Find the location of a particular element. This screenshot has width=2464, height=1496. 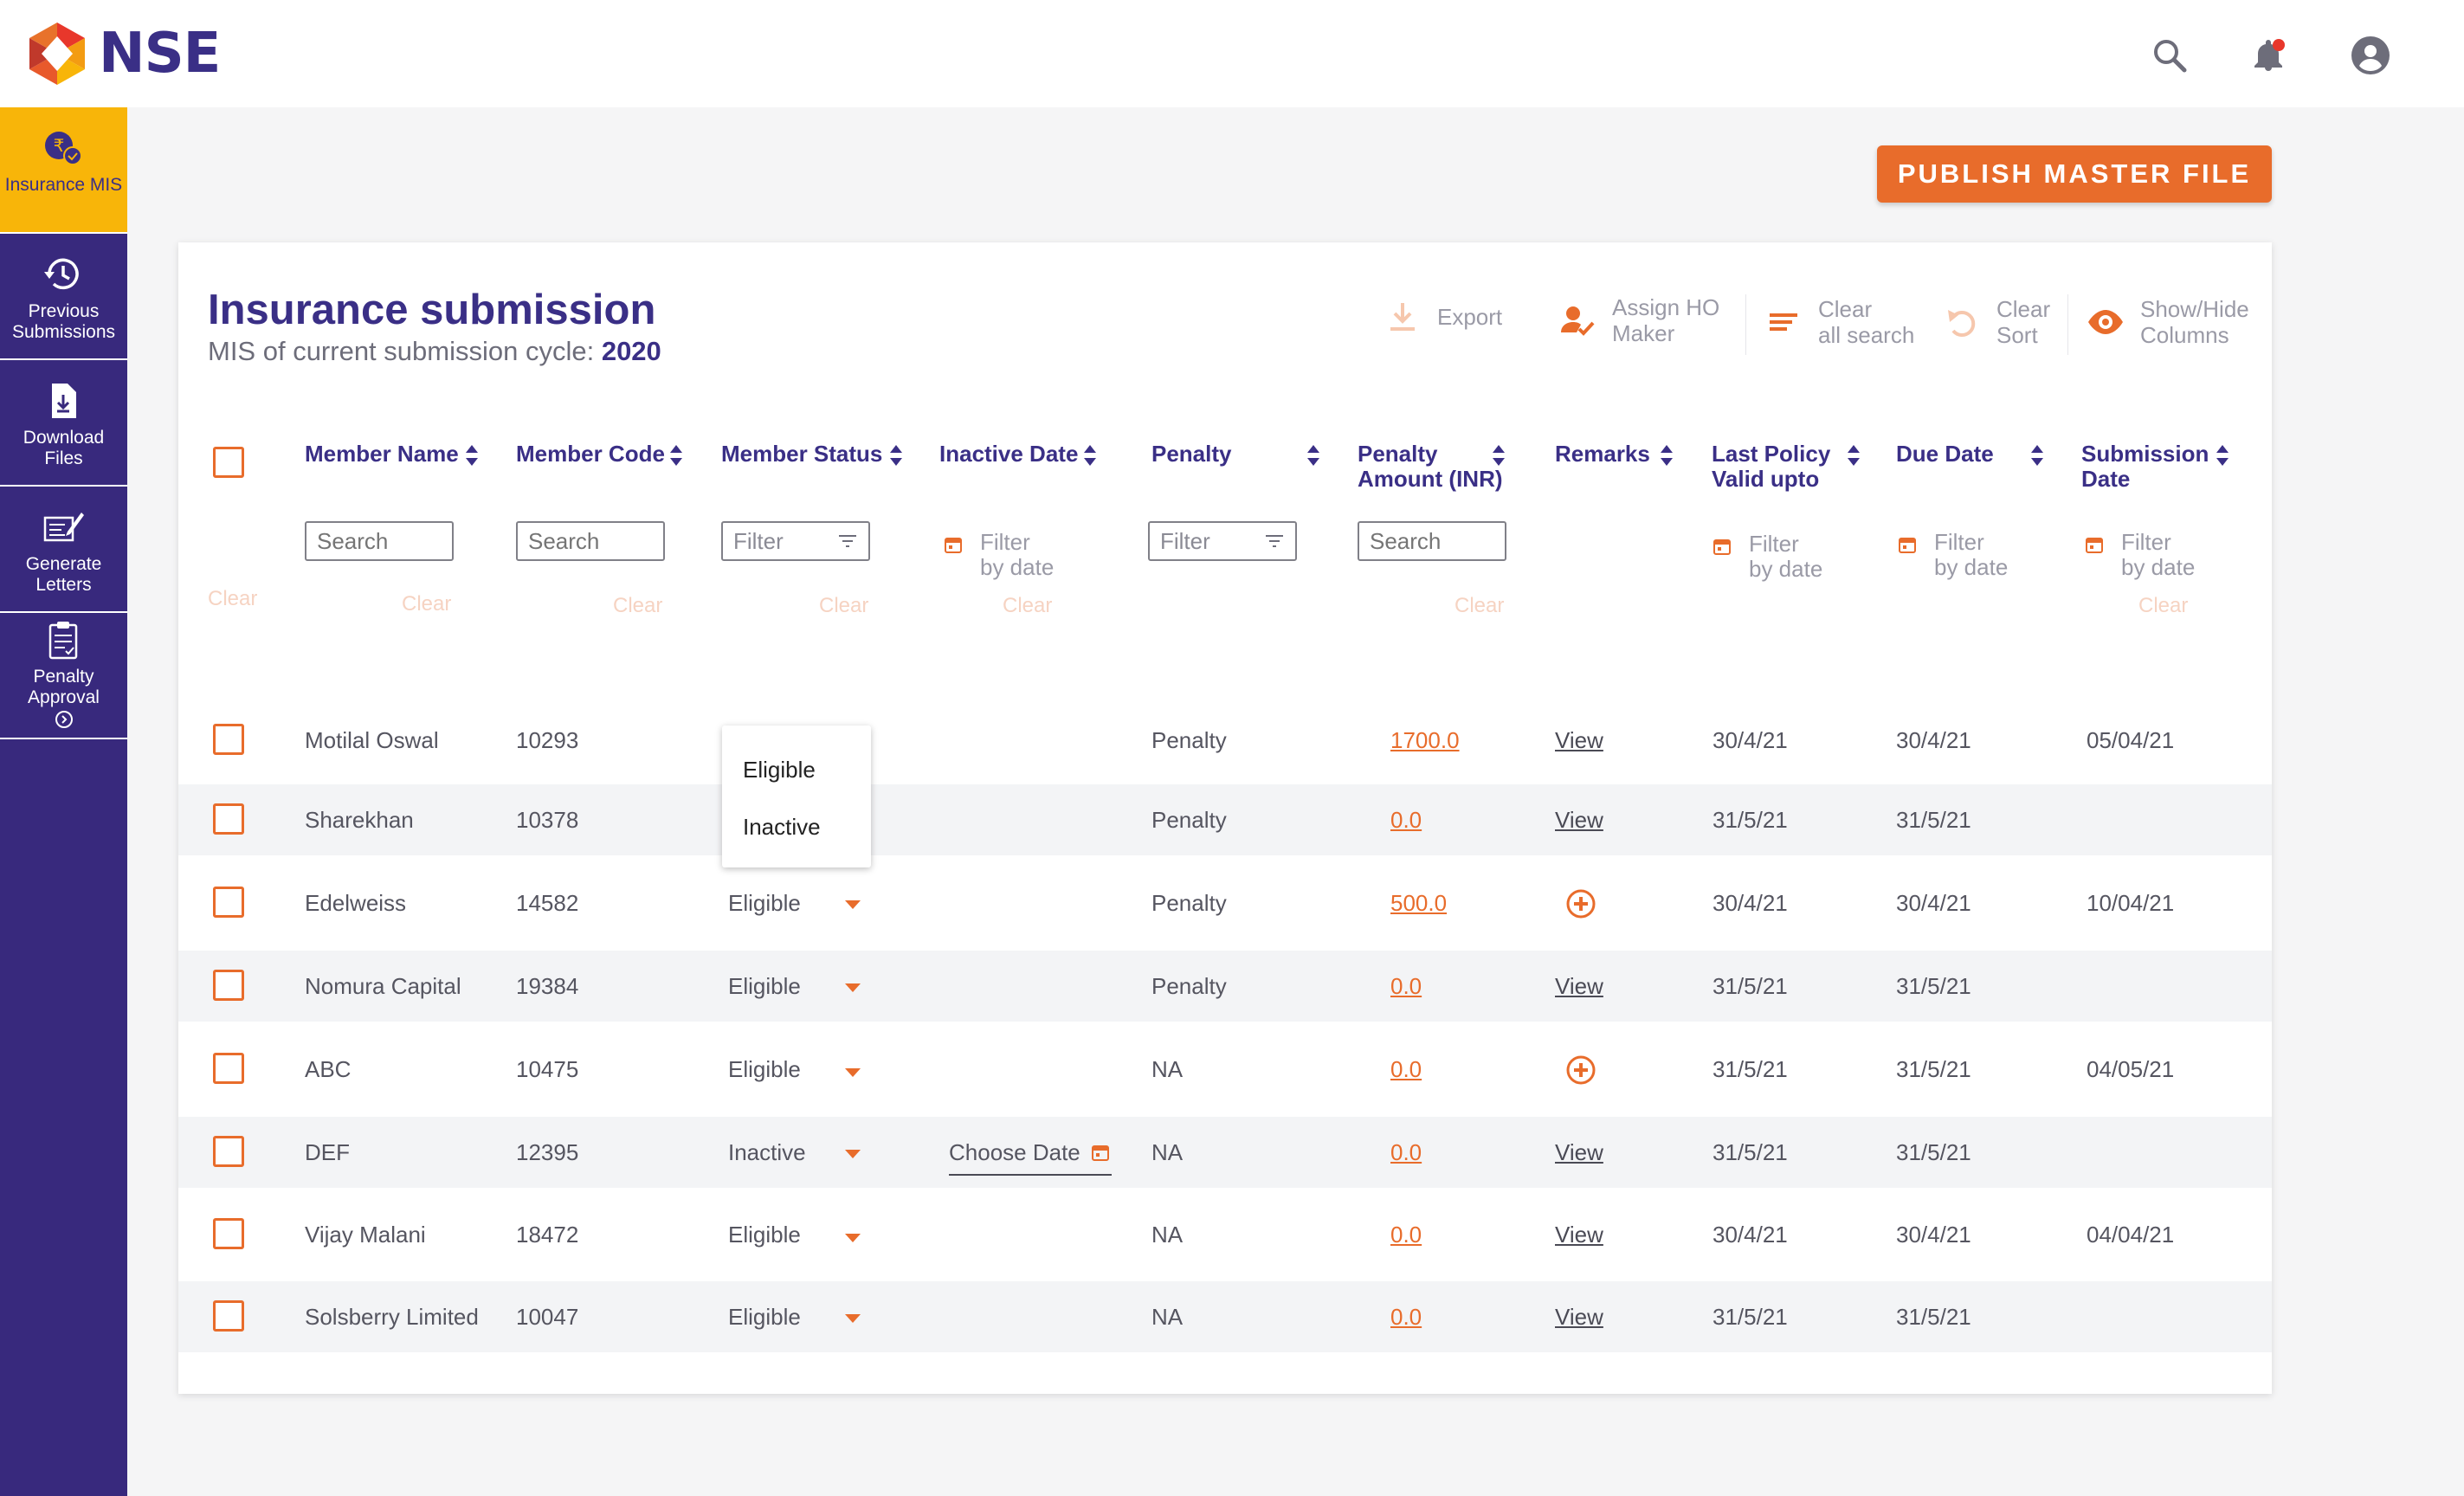

nse-logo-icon is located at coordinates (57, 54).